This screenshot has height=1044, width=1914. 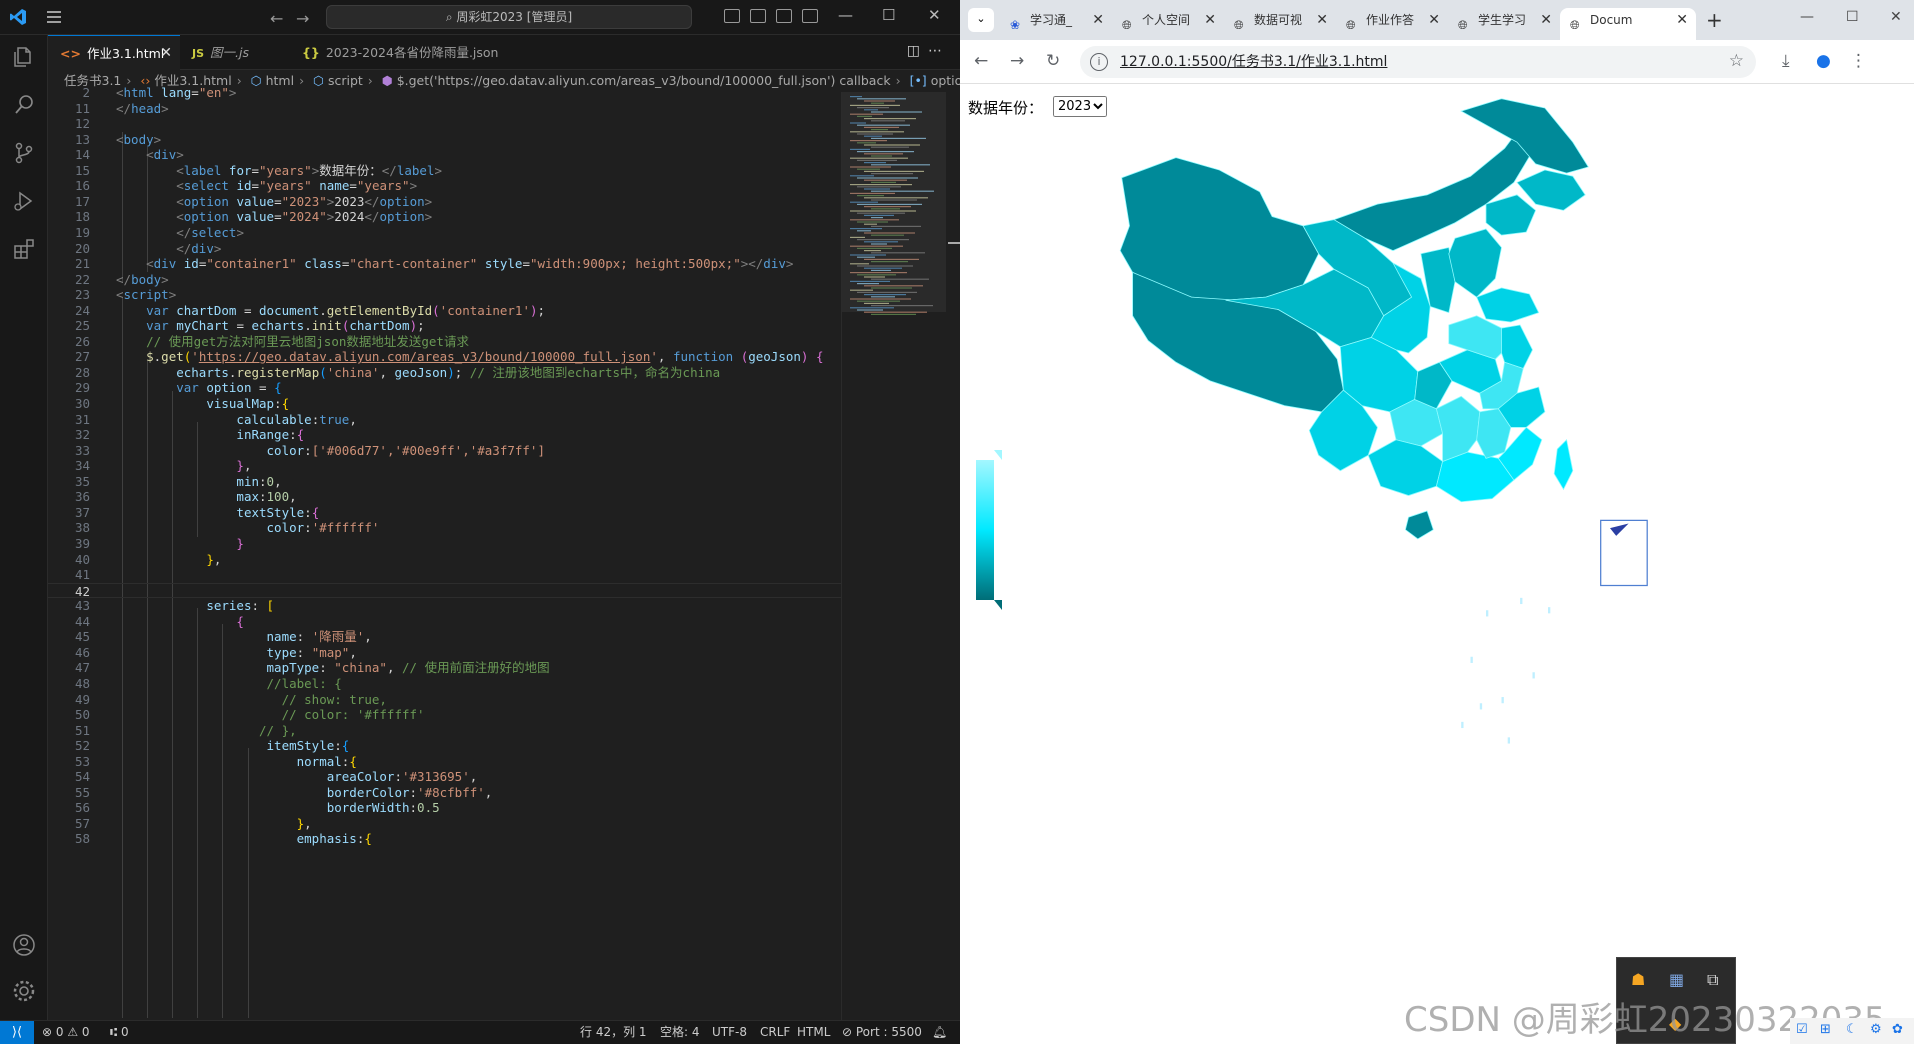 What do you see at coordinates (1563, 464) in the screenshot?
I see `province-taiwan` at bounding box center [1563, 464].